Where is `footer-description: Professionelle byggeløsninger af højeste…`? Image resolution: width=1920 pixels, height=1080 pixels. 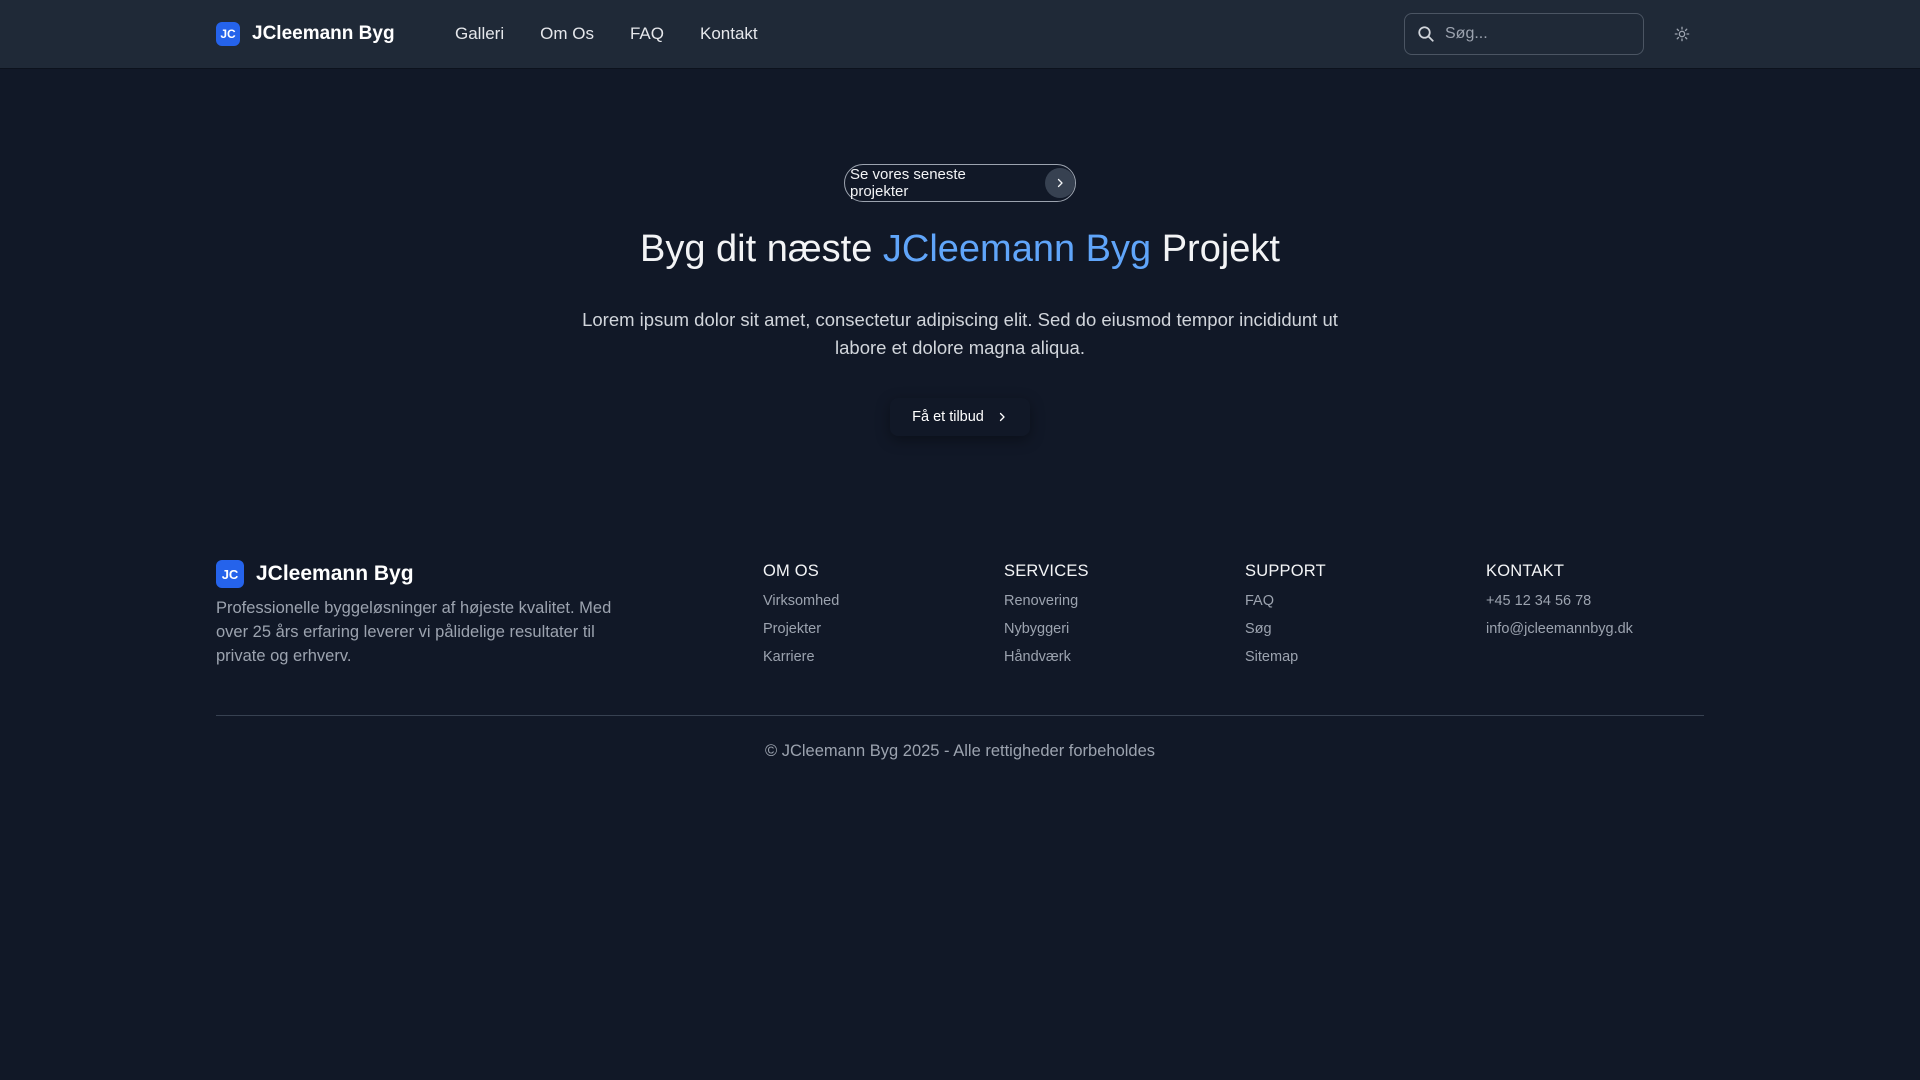
footer-description: Professionelle byggeløsninger af højeste… is located at coordinates (414, 632).